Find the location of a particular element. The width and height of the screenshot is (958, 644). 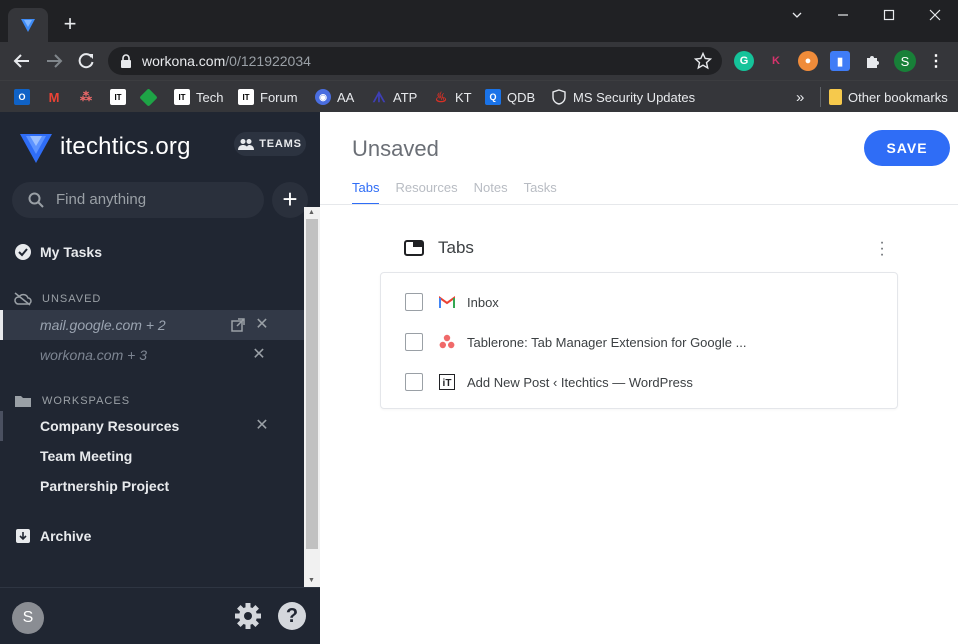

bookmark-kt: ♨ KT is located at coordinates (452, 97).